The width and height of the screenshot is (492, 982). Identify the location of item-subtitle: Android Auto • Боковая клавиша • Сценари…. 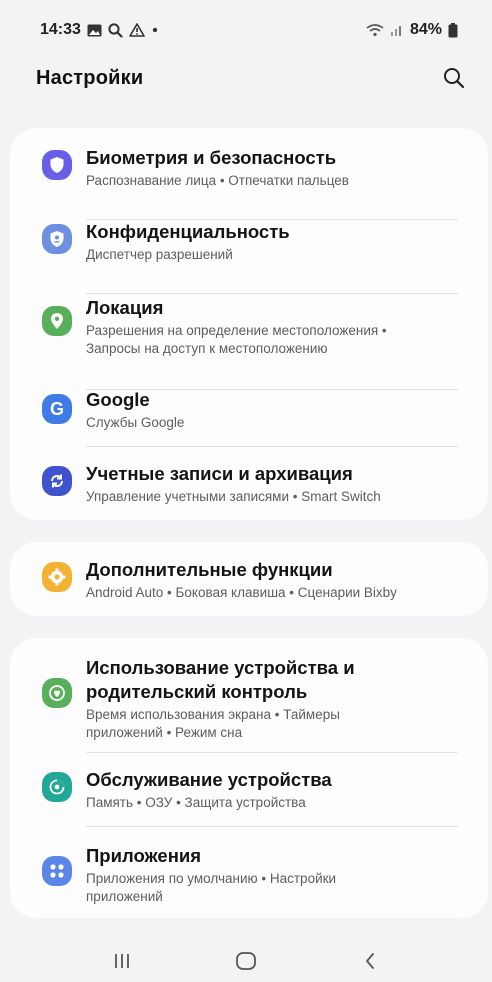
(241, 592).